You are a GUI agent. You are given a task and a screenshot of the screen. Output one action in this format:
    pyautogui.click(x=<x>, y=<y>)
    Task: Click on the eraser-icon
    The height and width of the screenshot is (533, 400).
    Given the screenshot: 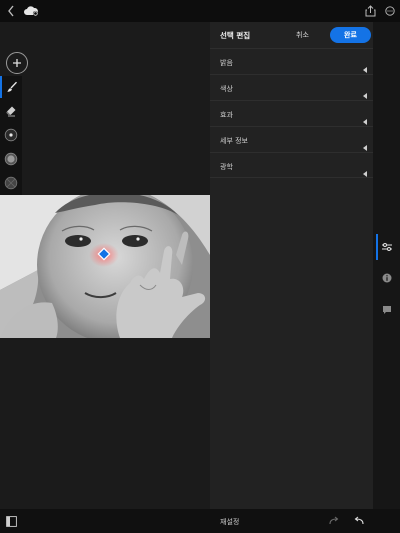 What is the action you would take?
    pyautogui.click(x=11, y=111)
    